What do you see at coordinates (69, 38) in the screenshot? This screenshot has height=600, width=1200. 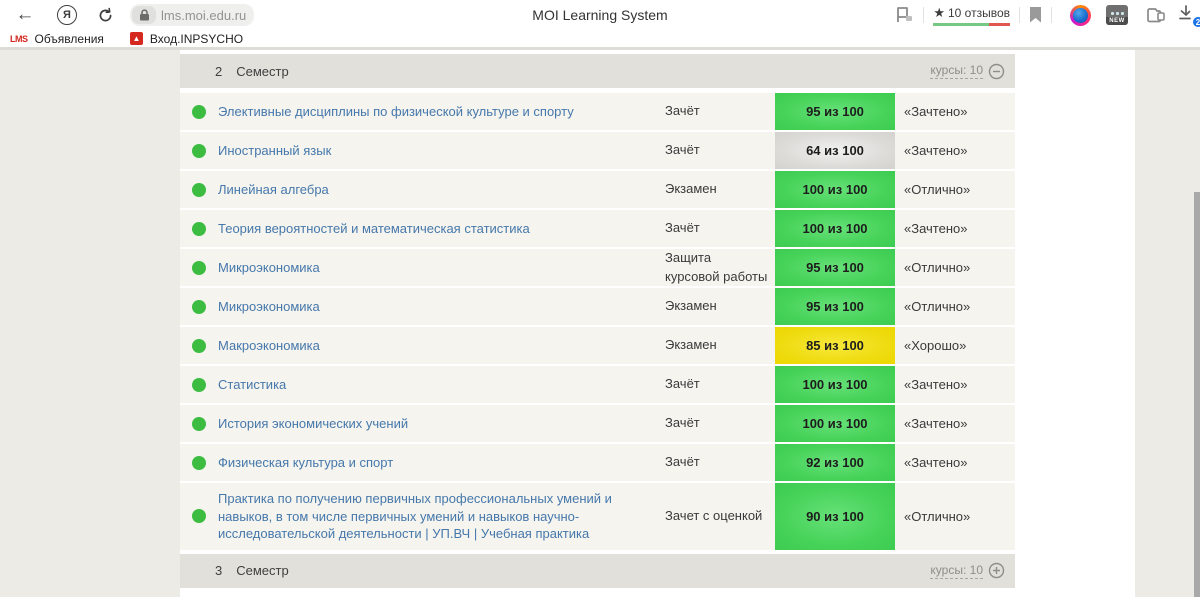 I see `bookmark-label: Объявления` at bounding box center [69, 38].